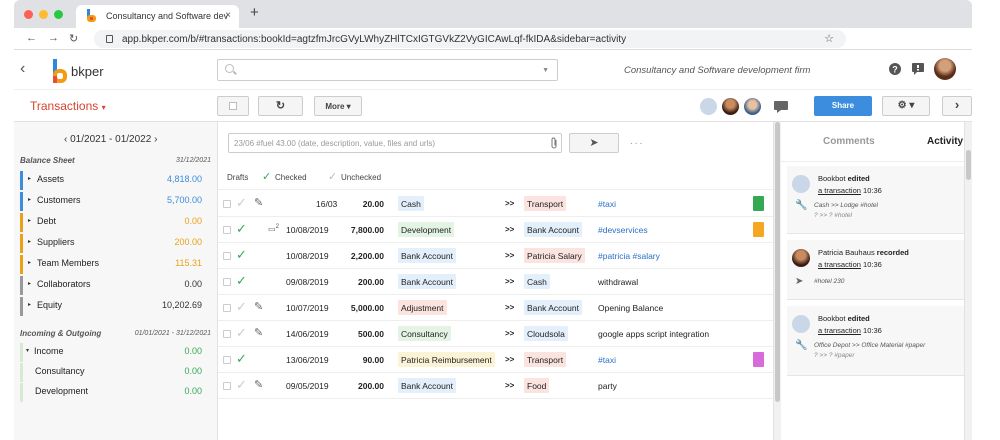 This screenshot has width=1000, height=440. What do you see at coordinates (843, 106) in the screenshot?
I see `share-button: Share` at bounding box center [843, 106].